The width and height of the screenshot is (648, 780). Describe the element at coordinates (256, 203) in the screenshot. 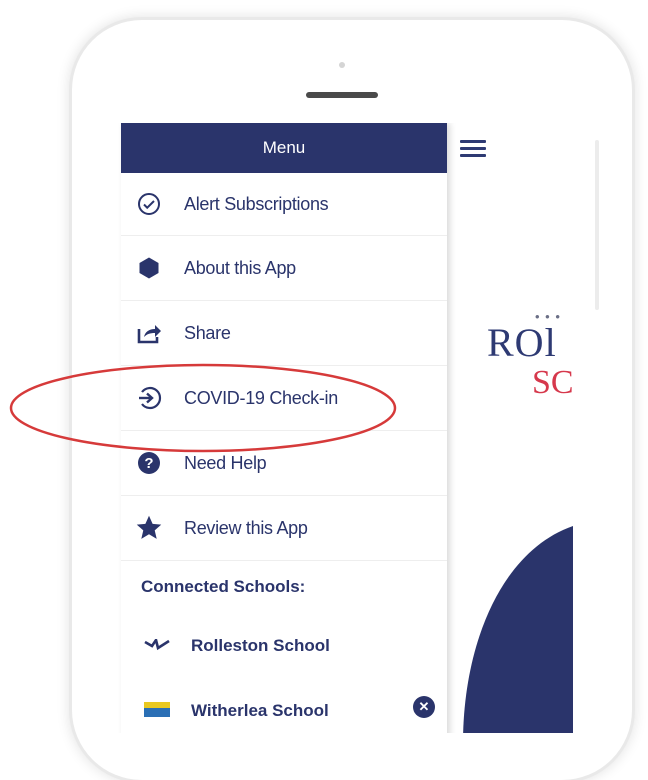

I see `menu-item-label: Alert Subscriptions` at that location.